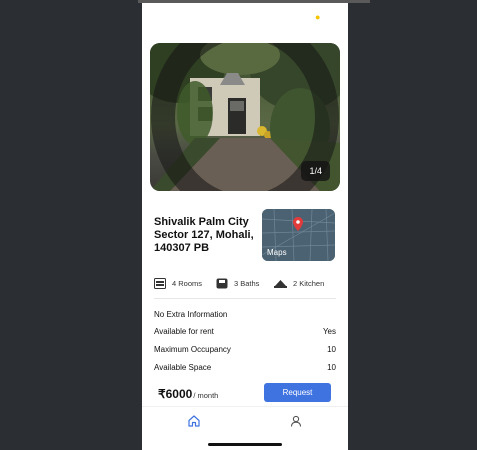 The width and height of the screenshot is (477, 450). I want to click on map-label-text: Maps, so click(277, 252).